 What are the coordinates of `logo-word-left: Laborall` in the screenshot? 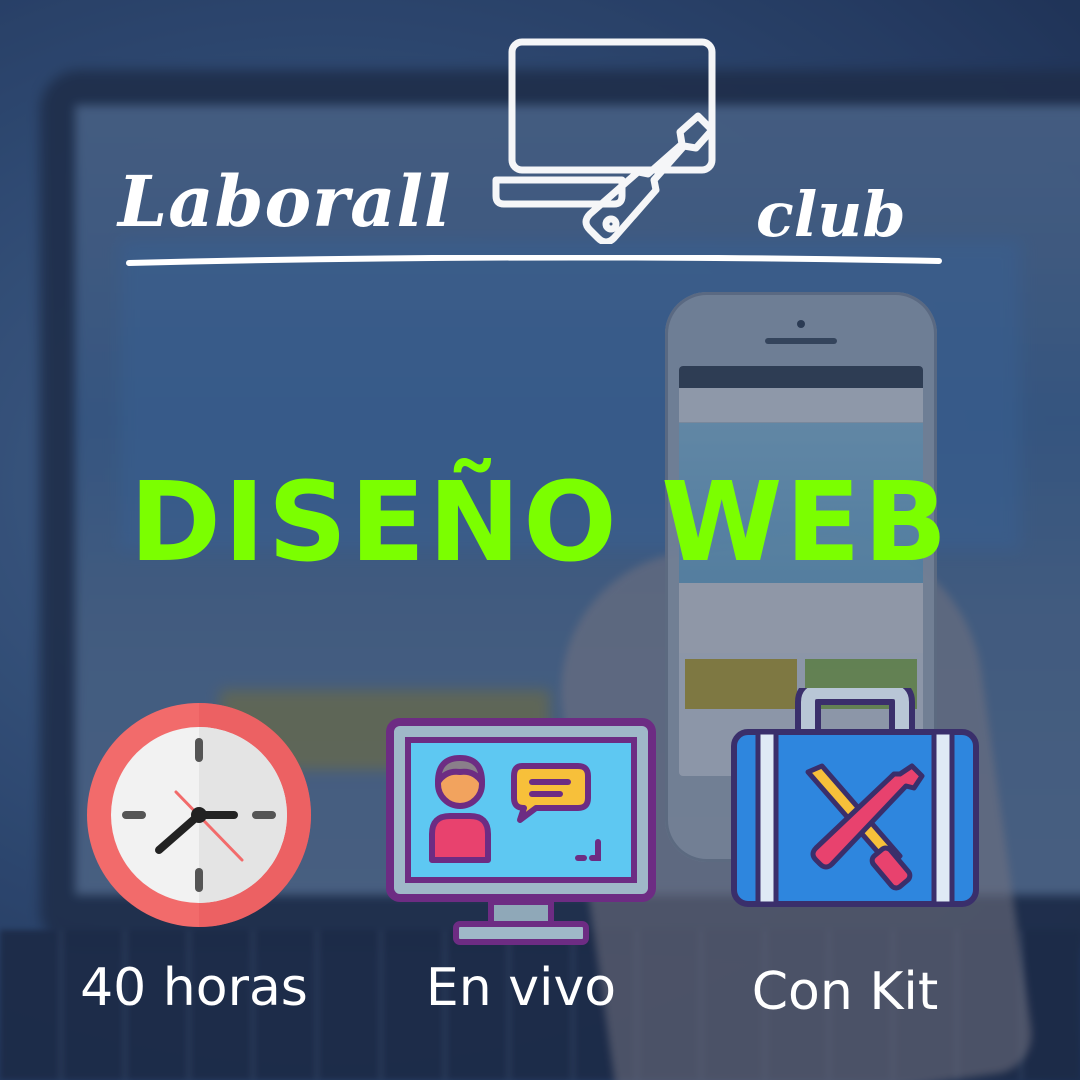 It's located at (285, 201).